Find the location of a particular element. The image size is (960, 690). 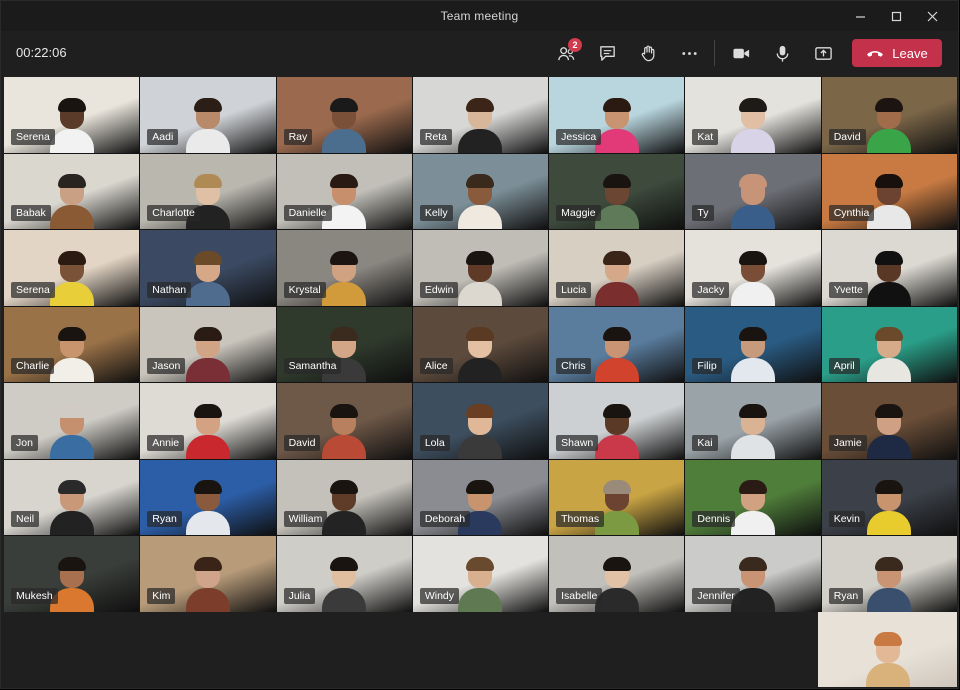

participant-tile: Maggie is located at coordinates (617, 191).